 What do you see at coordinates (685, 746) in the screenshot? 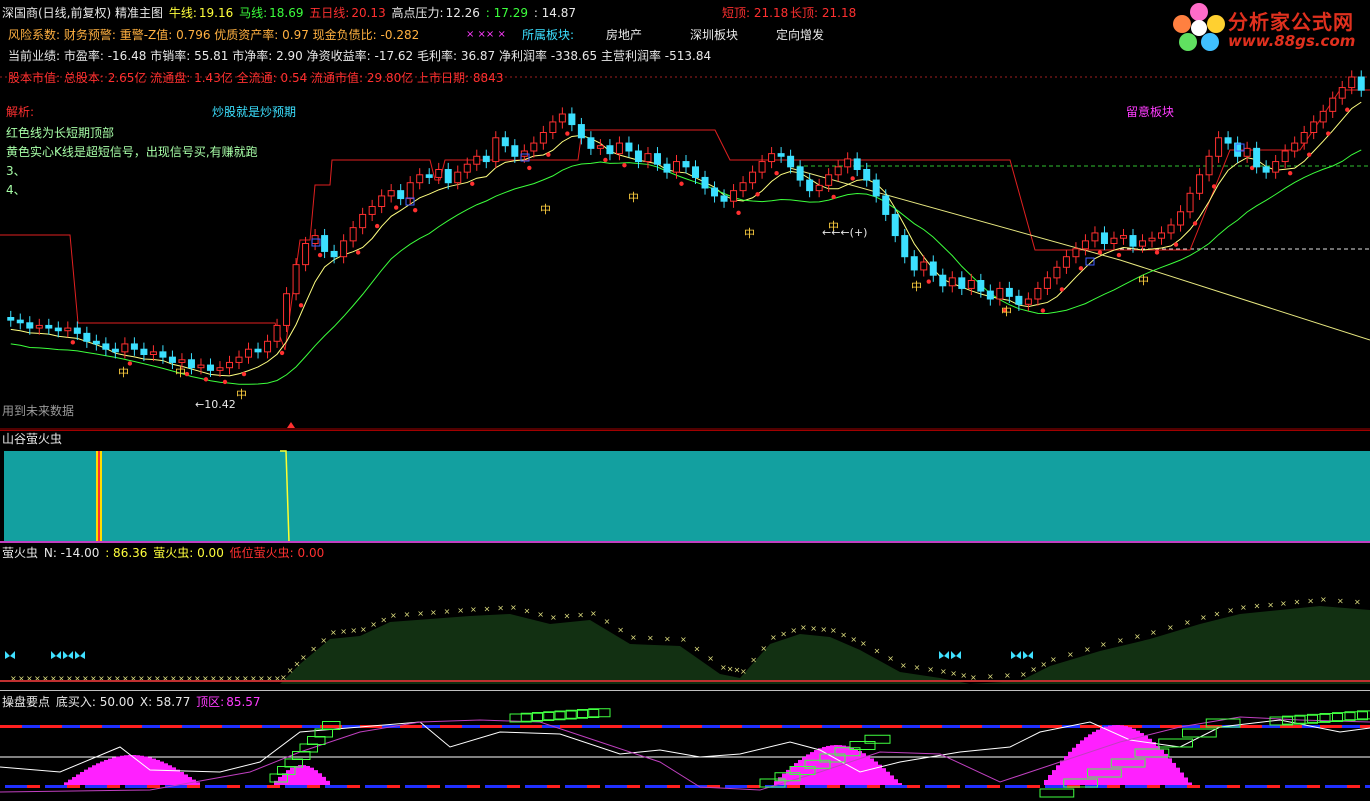
I see `operation-panel: 操盘要点 底买入: 50.00 X: 58.77 顶区: 85.57` at bounding box center [685, 746].